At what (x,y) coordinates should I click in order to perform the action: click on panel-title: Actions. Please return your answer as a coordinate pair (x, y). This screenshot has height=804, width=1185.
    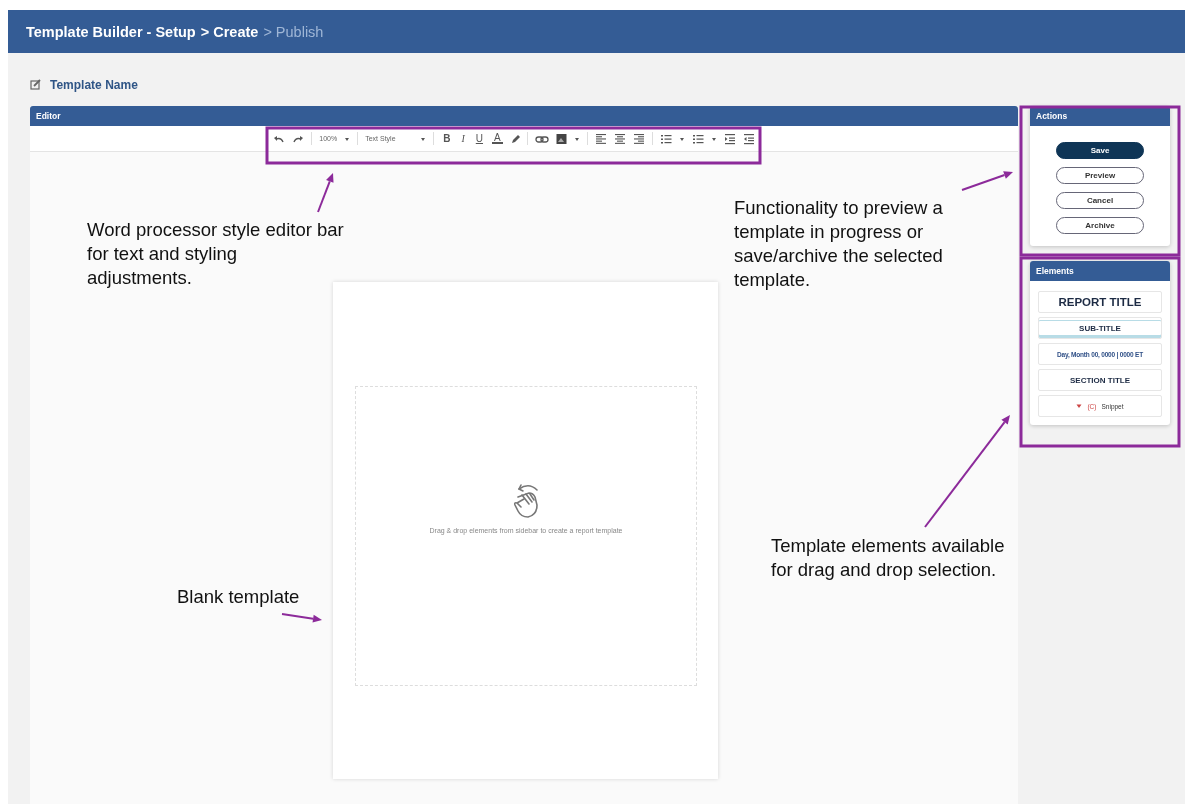
    Looking at the image, I should click on (1052, 116).